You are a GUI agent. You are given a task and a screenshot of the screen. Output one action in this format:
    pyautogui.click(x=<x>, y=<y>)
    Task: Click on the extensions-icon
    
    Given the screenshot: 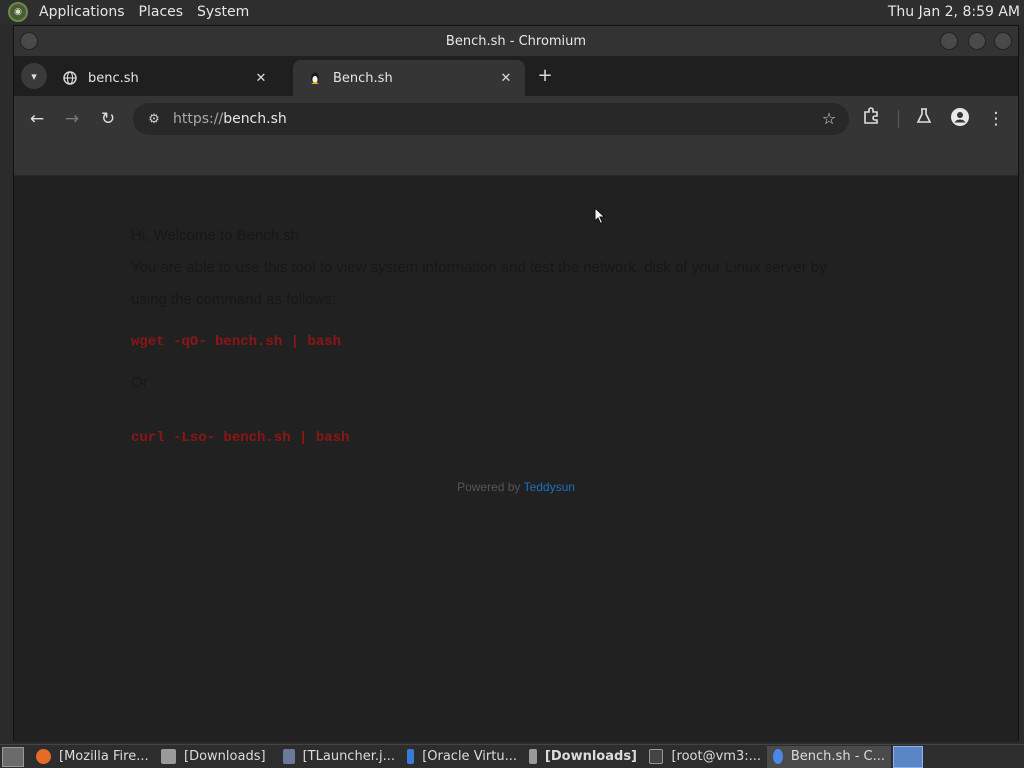 What is the action you would take?
    pyautogui.click(x=871, y=119)
    